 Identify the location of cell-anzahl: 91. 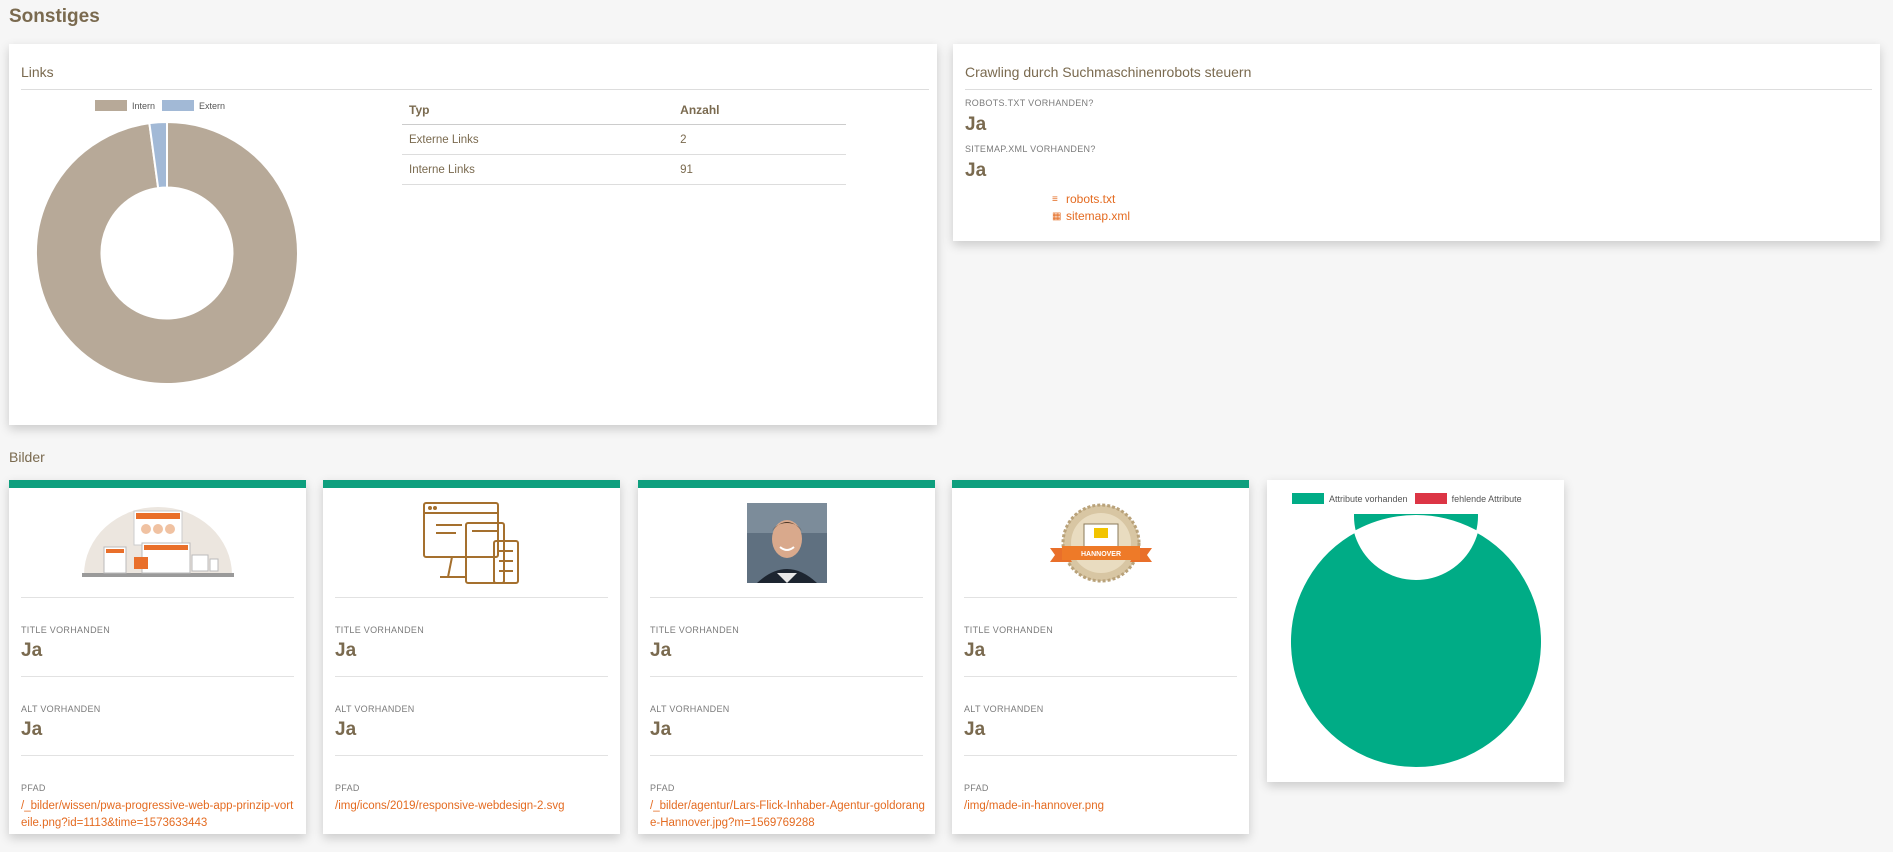
(759, 169).